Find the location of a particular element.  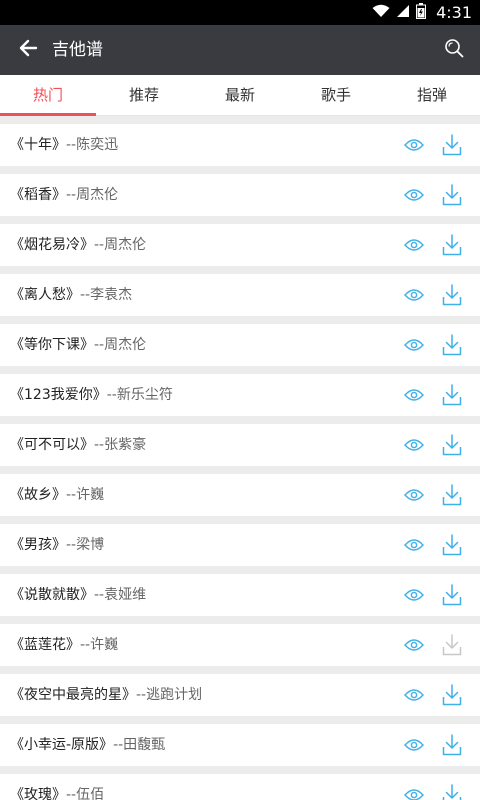

list-item: 《可不可以》--张紫豪 is located at coordinates (240, 445).